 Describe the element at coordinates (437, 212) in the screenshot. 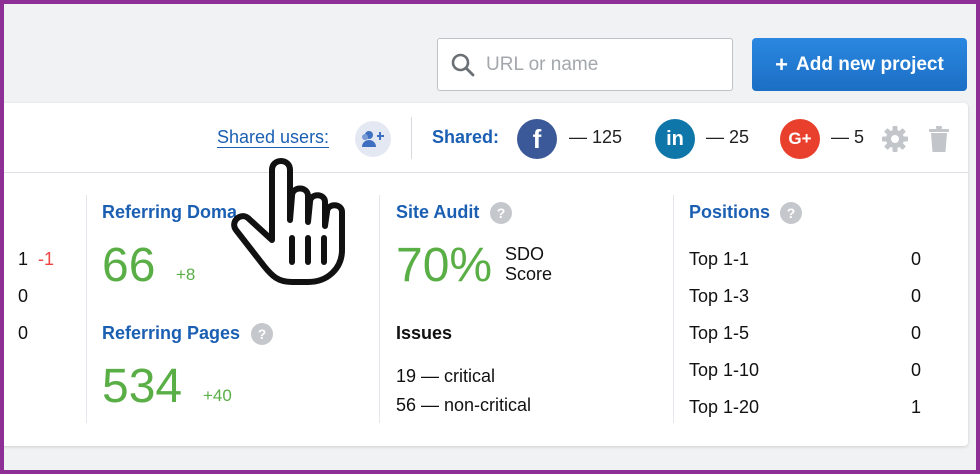

I see `site-audit-title: Site Audit` at that location.